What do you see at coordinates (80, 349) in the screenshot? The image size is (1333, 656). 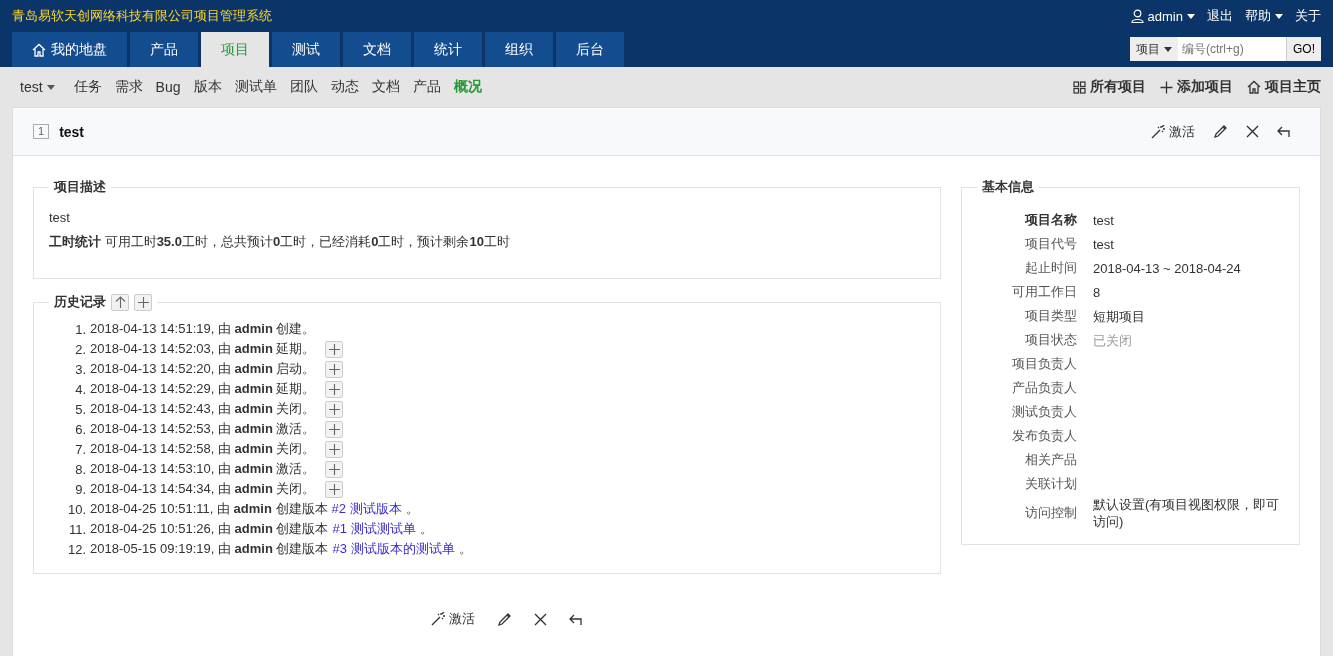 I see `history-number: 2.` at bounding box center [80, 349].